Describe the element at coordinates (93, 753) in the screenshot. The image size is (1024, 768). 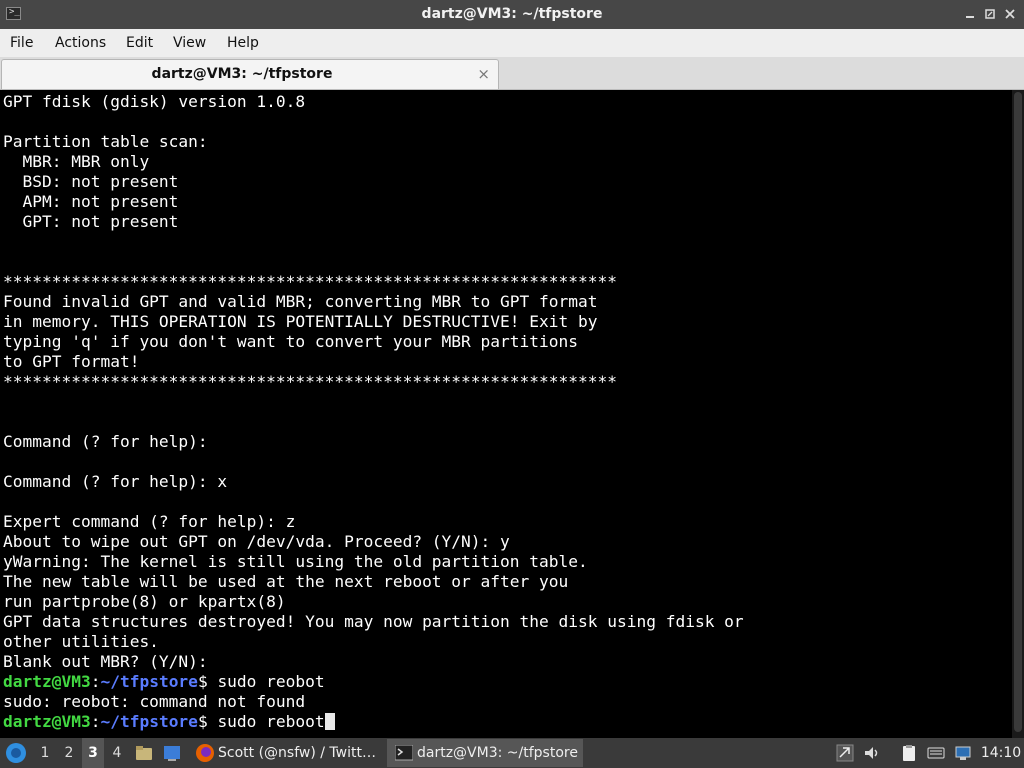
I see `workspace-3: 3` at that location.